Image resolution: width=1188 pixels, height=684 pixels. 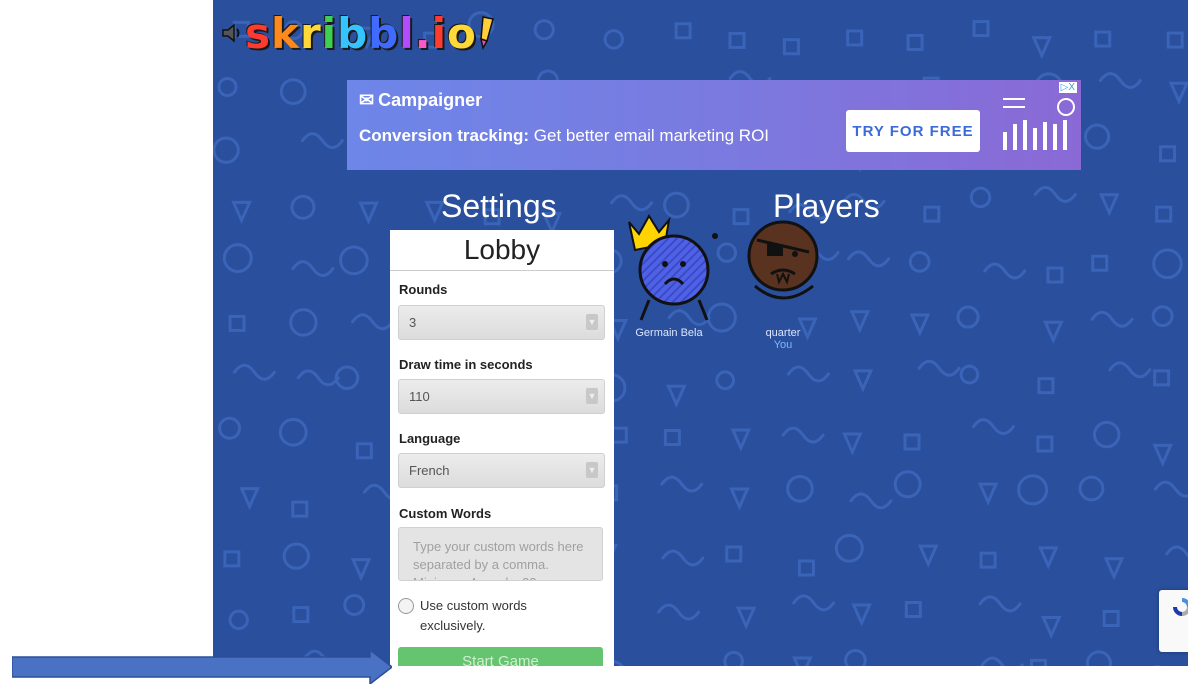 I want to click on adchoices-icon: ▷X, so click(x=1067, y=87).